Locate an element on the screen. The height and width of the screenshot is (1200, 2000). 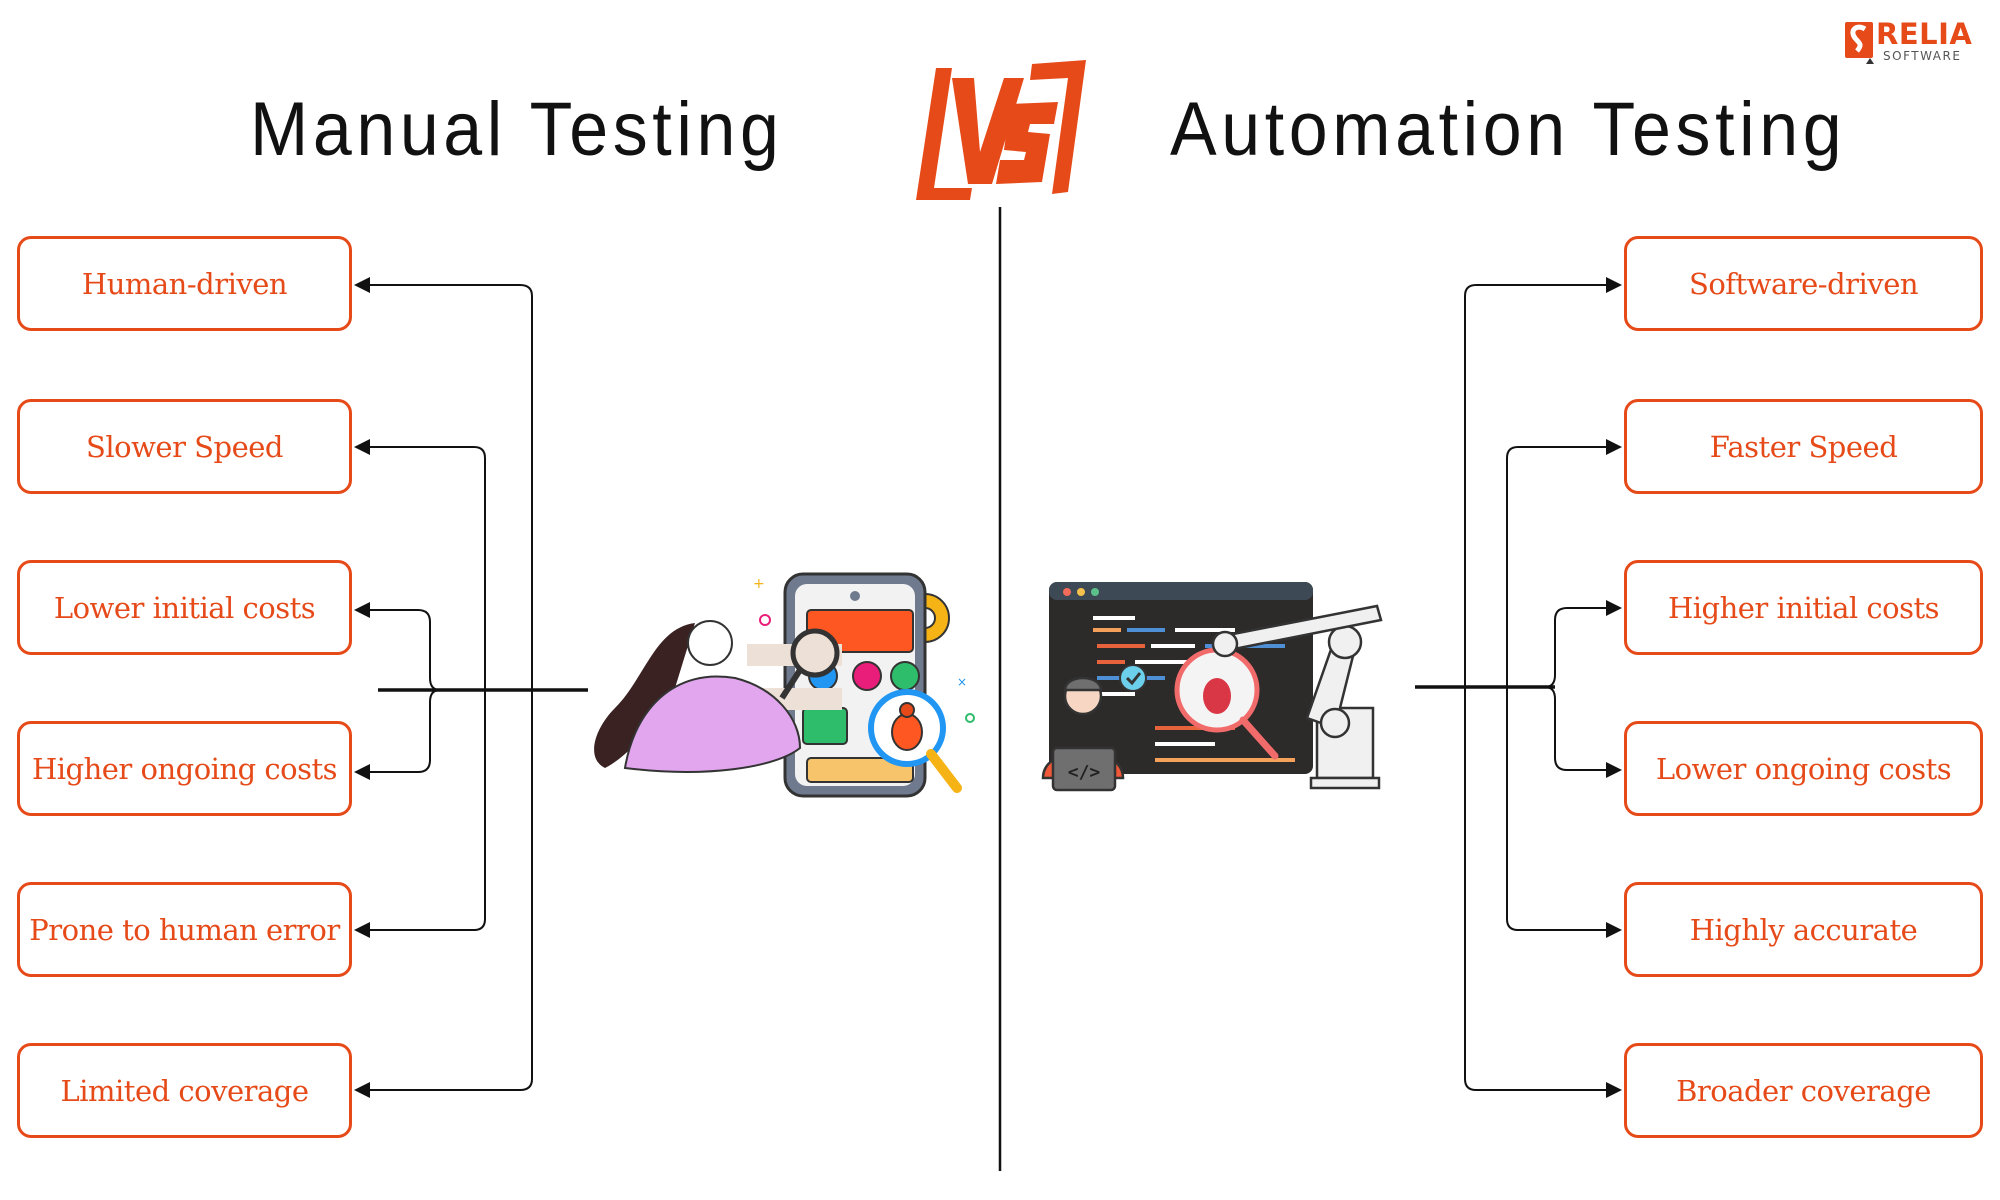
automation-feature-box: Lower ongoing costs is located at coordinates (1803, 768).